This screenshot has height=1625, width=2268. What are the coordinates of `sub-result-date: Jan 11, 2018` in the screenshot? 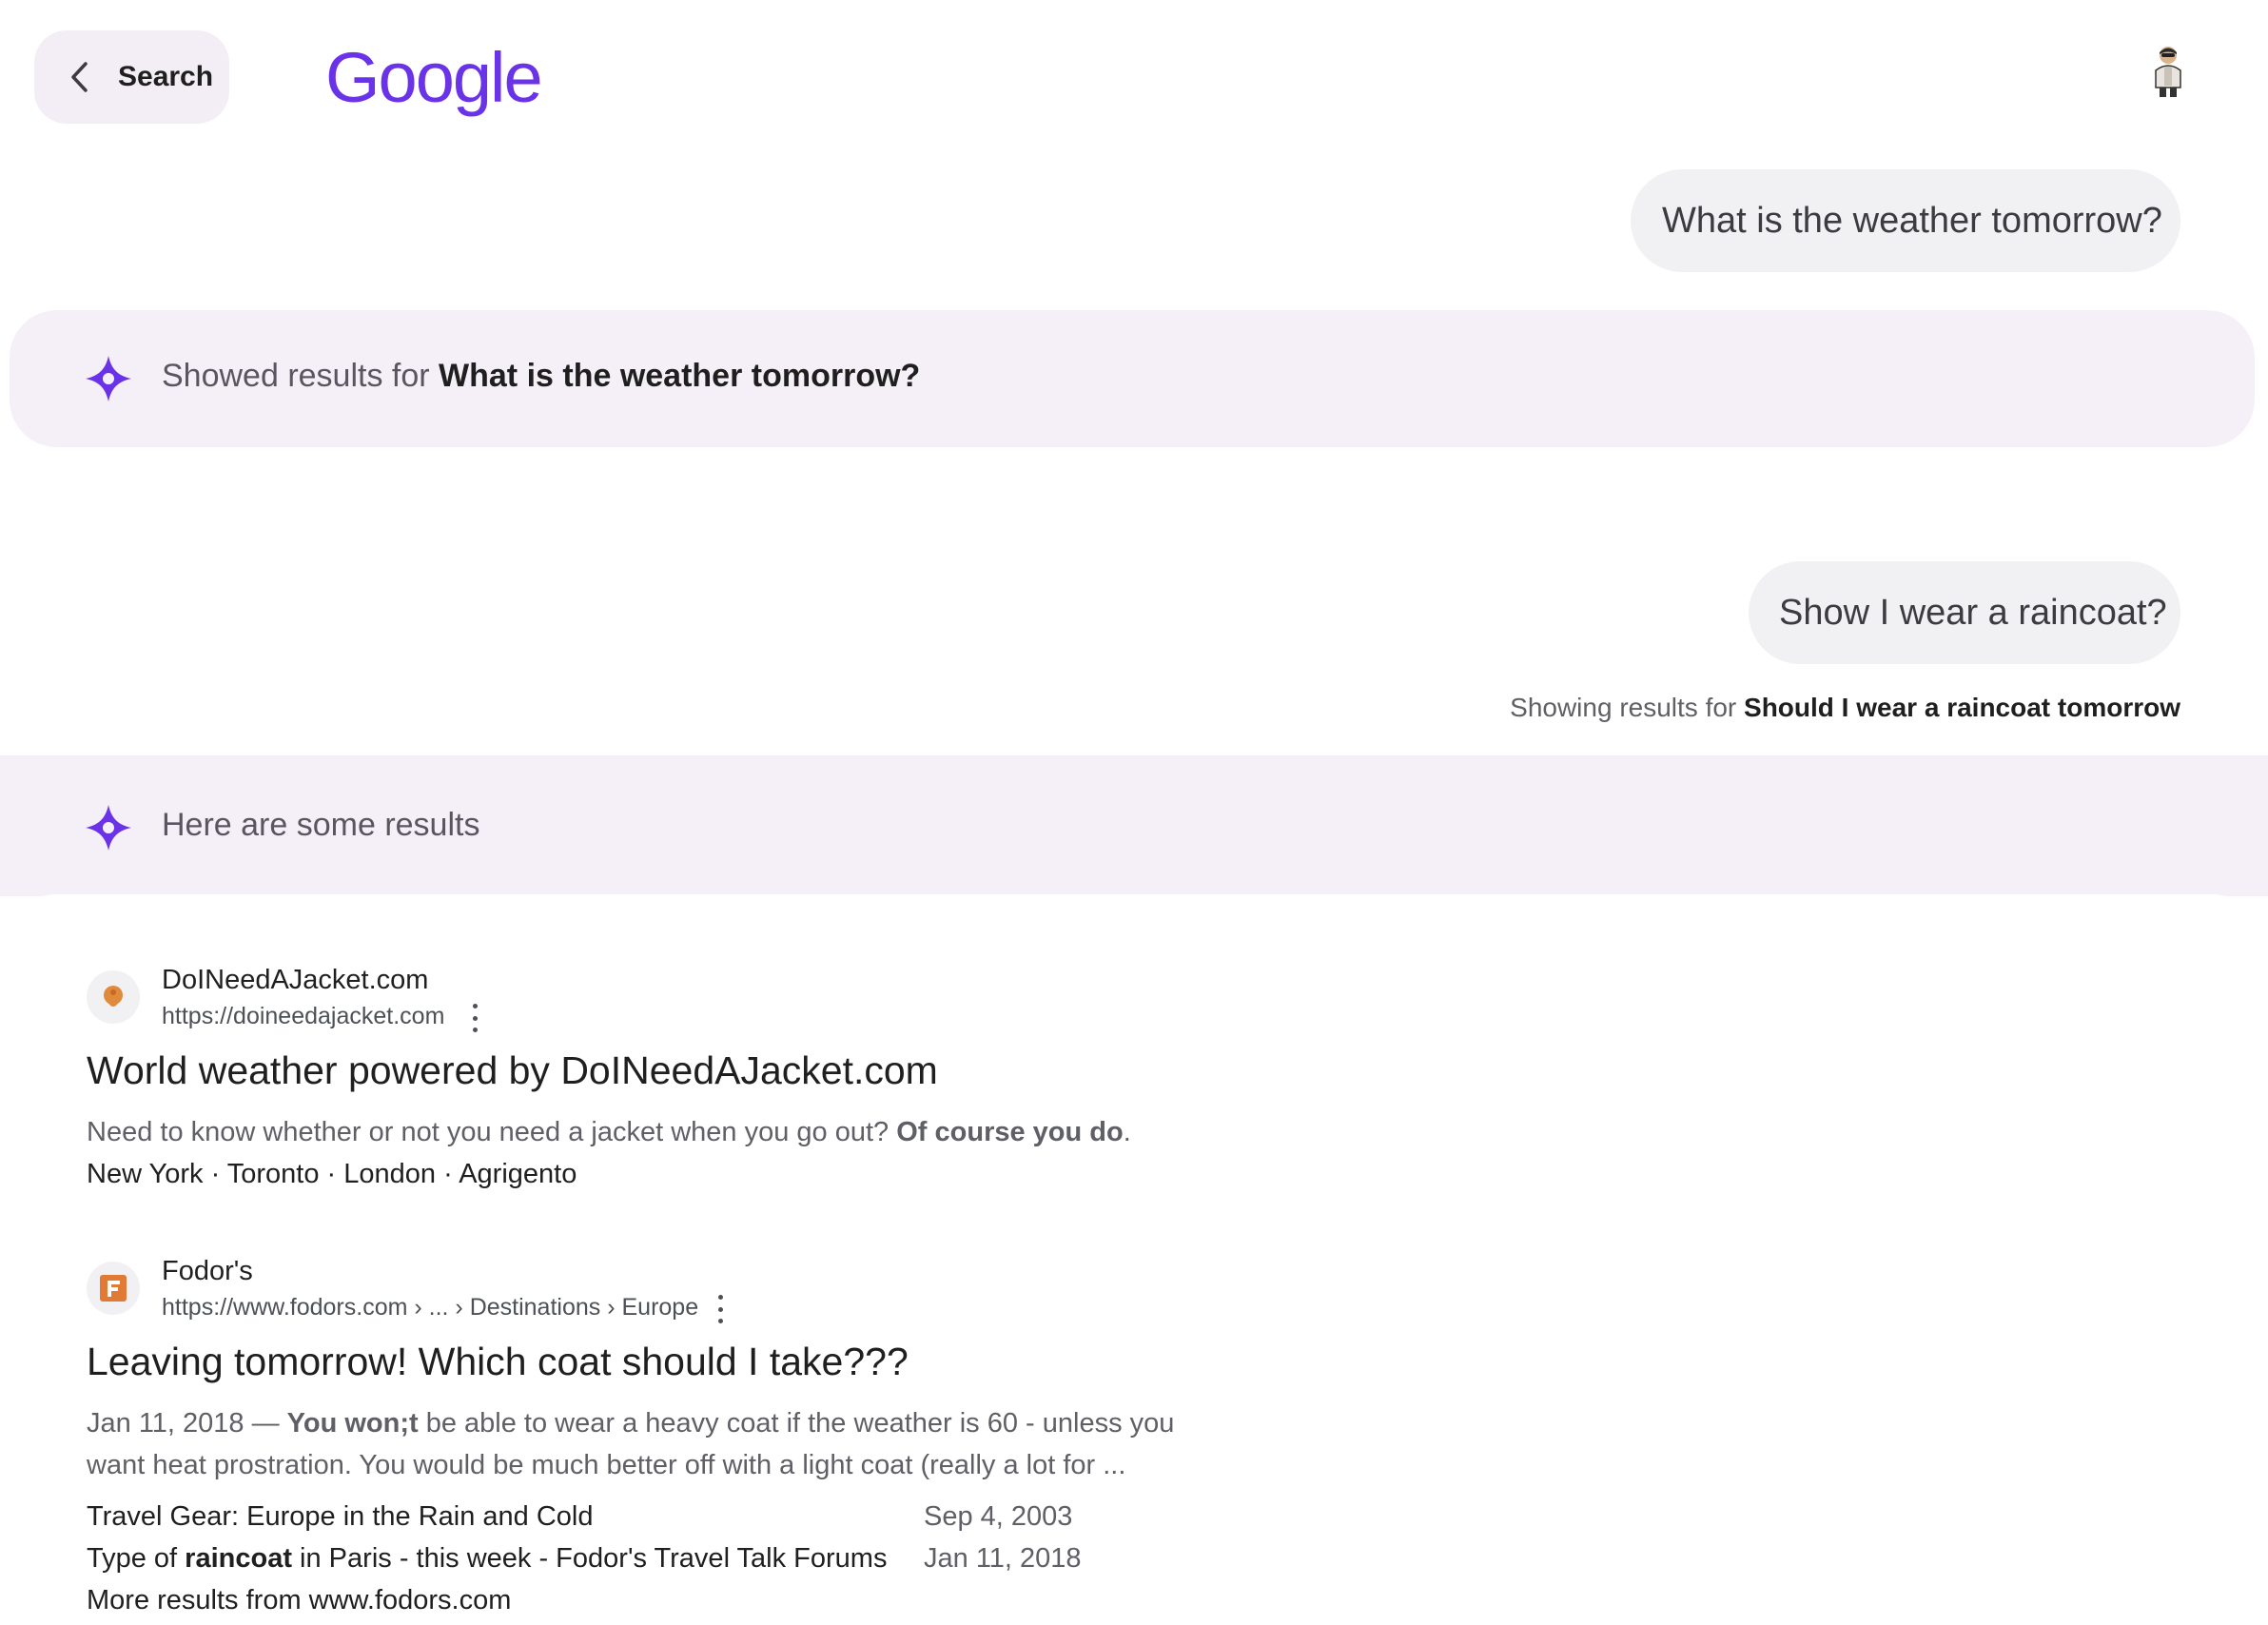 It's located at (1003, 1558).